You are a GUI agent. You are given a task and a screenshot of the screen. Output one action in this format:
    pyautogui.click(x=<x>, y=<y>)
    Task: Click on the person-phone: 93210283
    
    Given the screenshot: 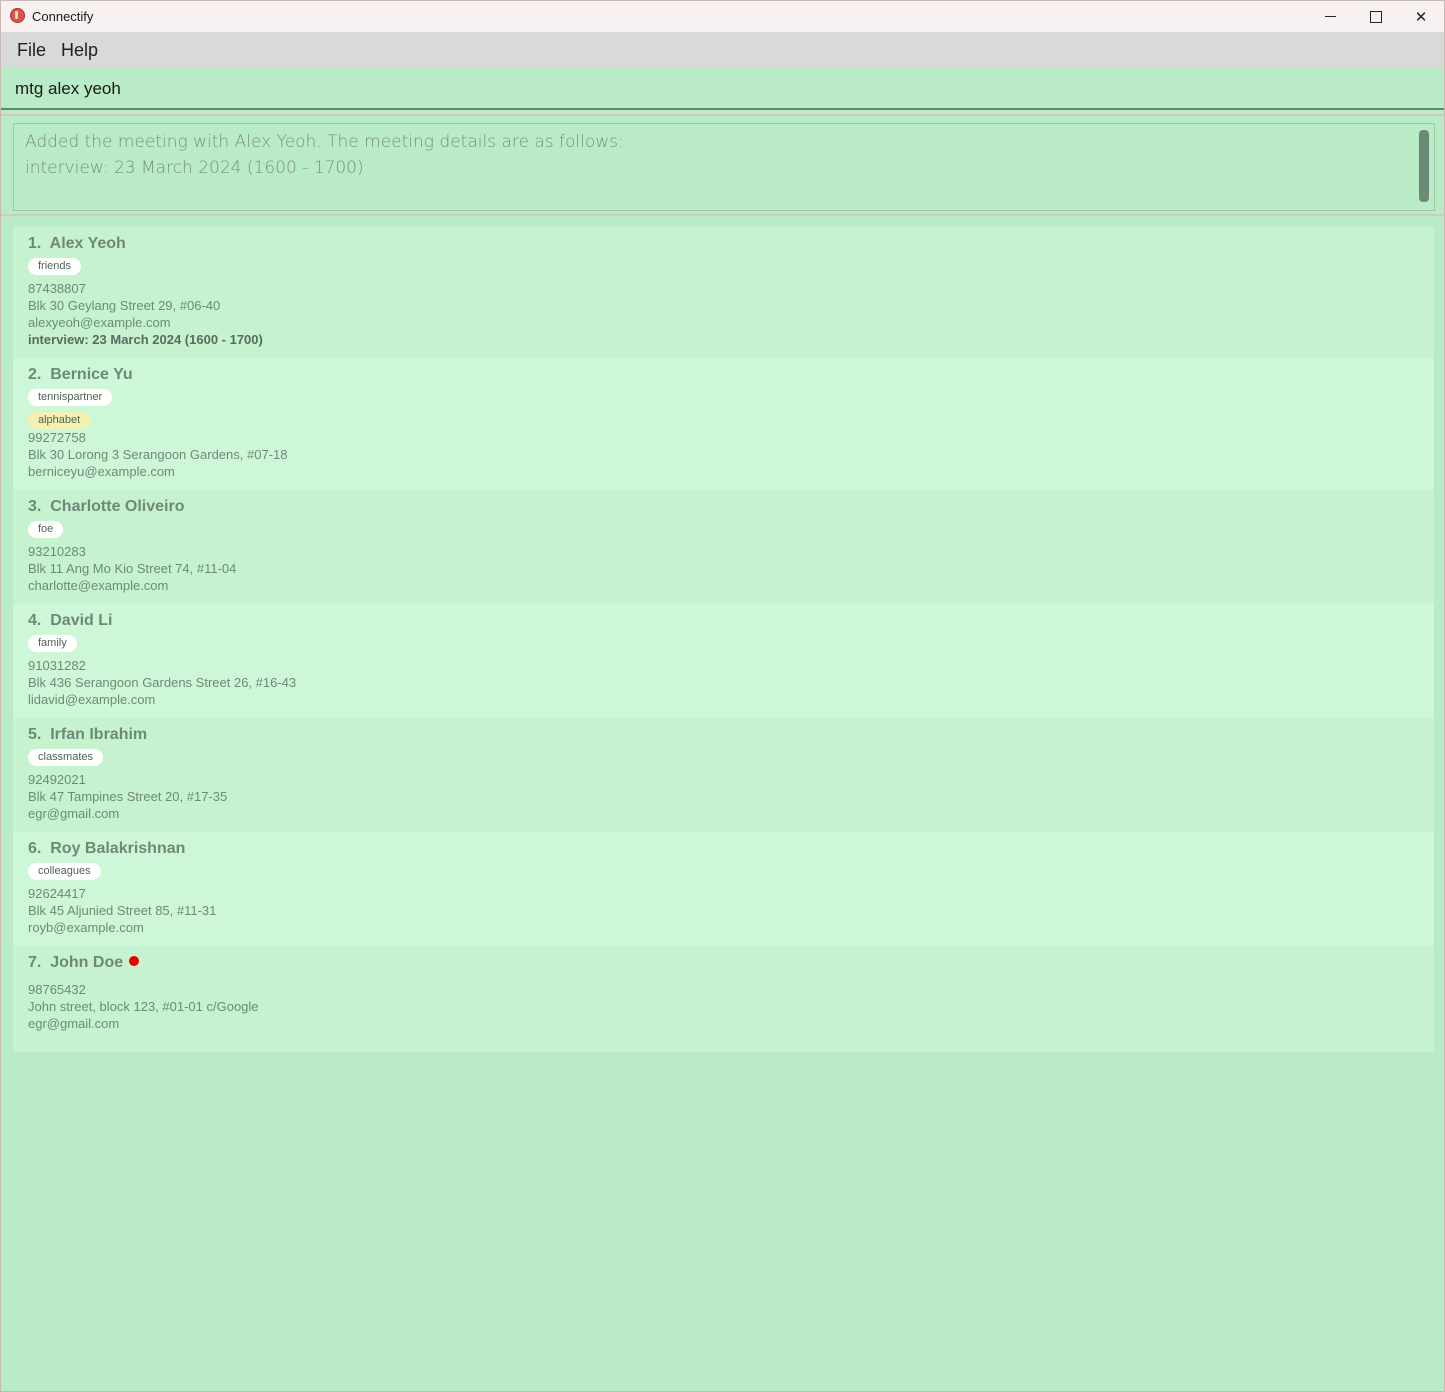 What is the action you would take?
    pyautogui.click(x=57, y=551)
    